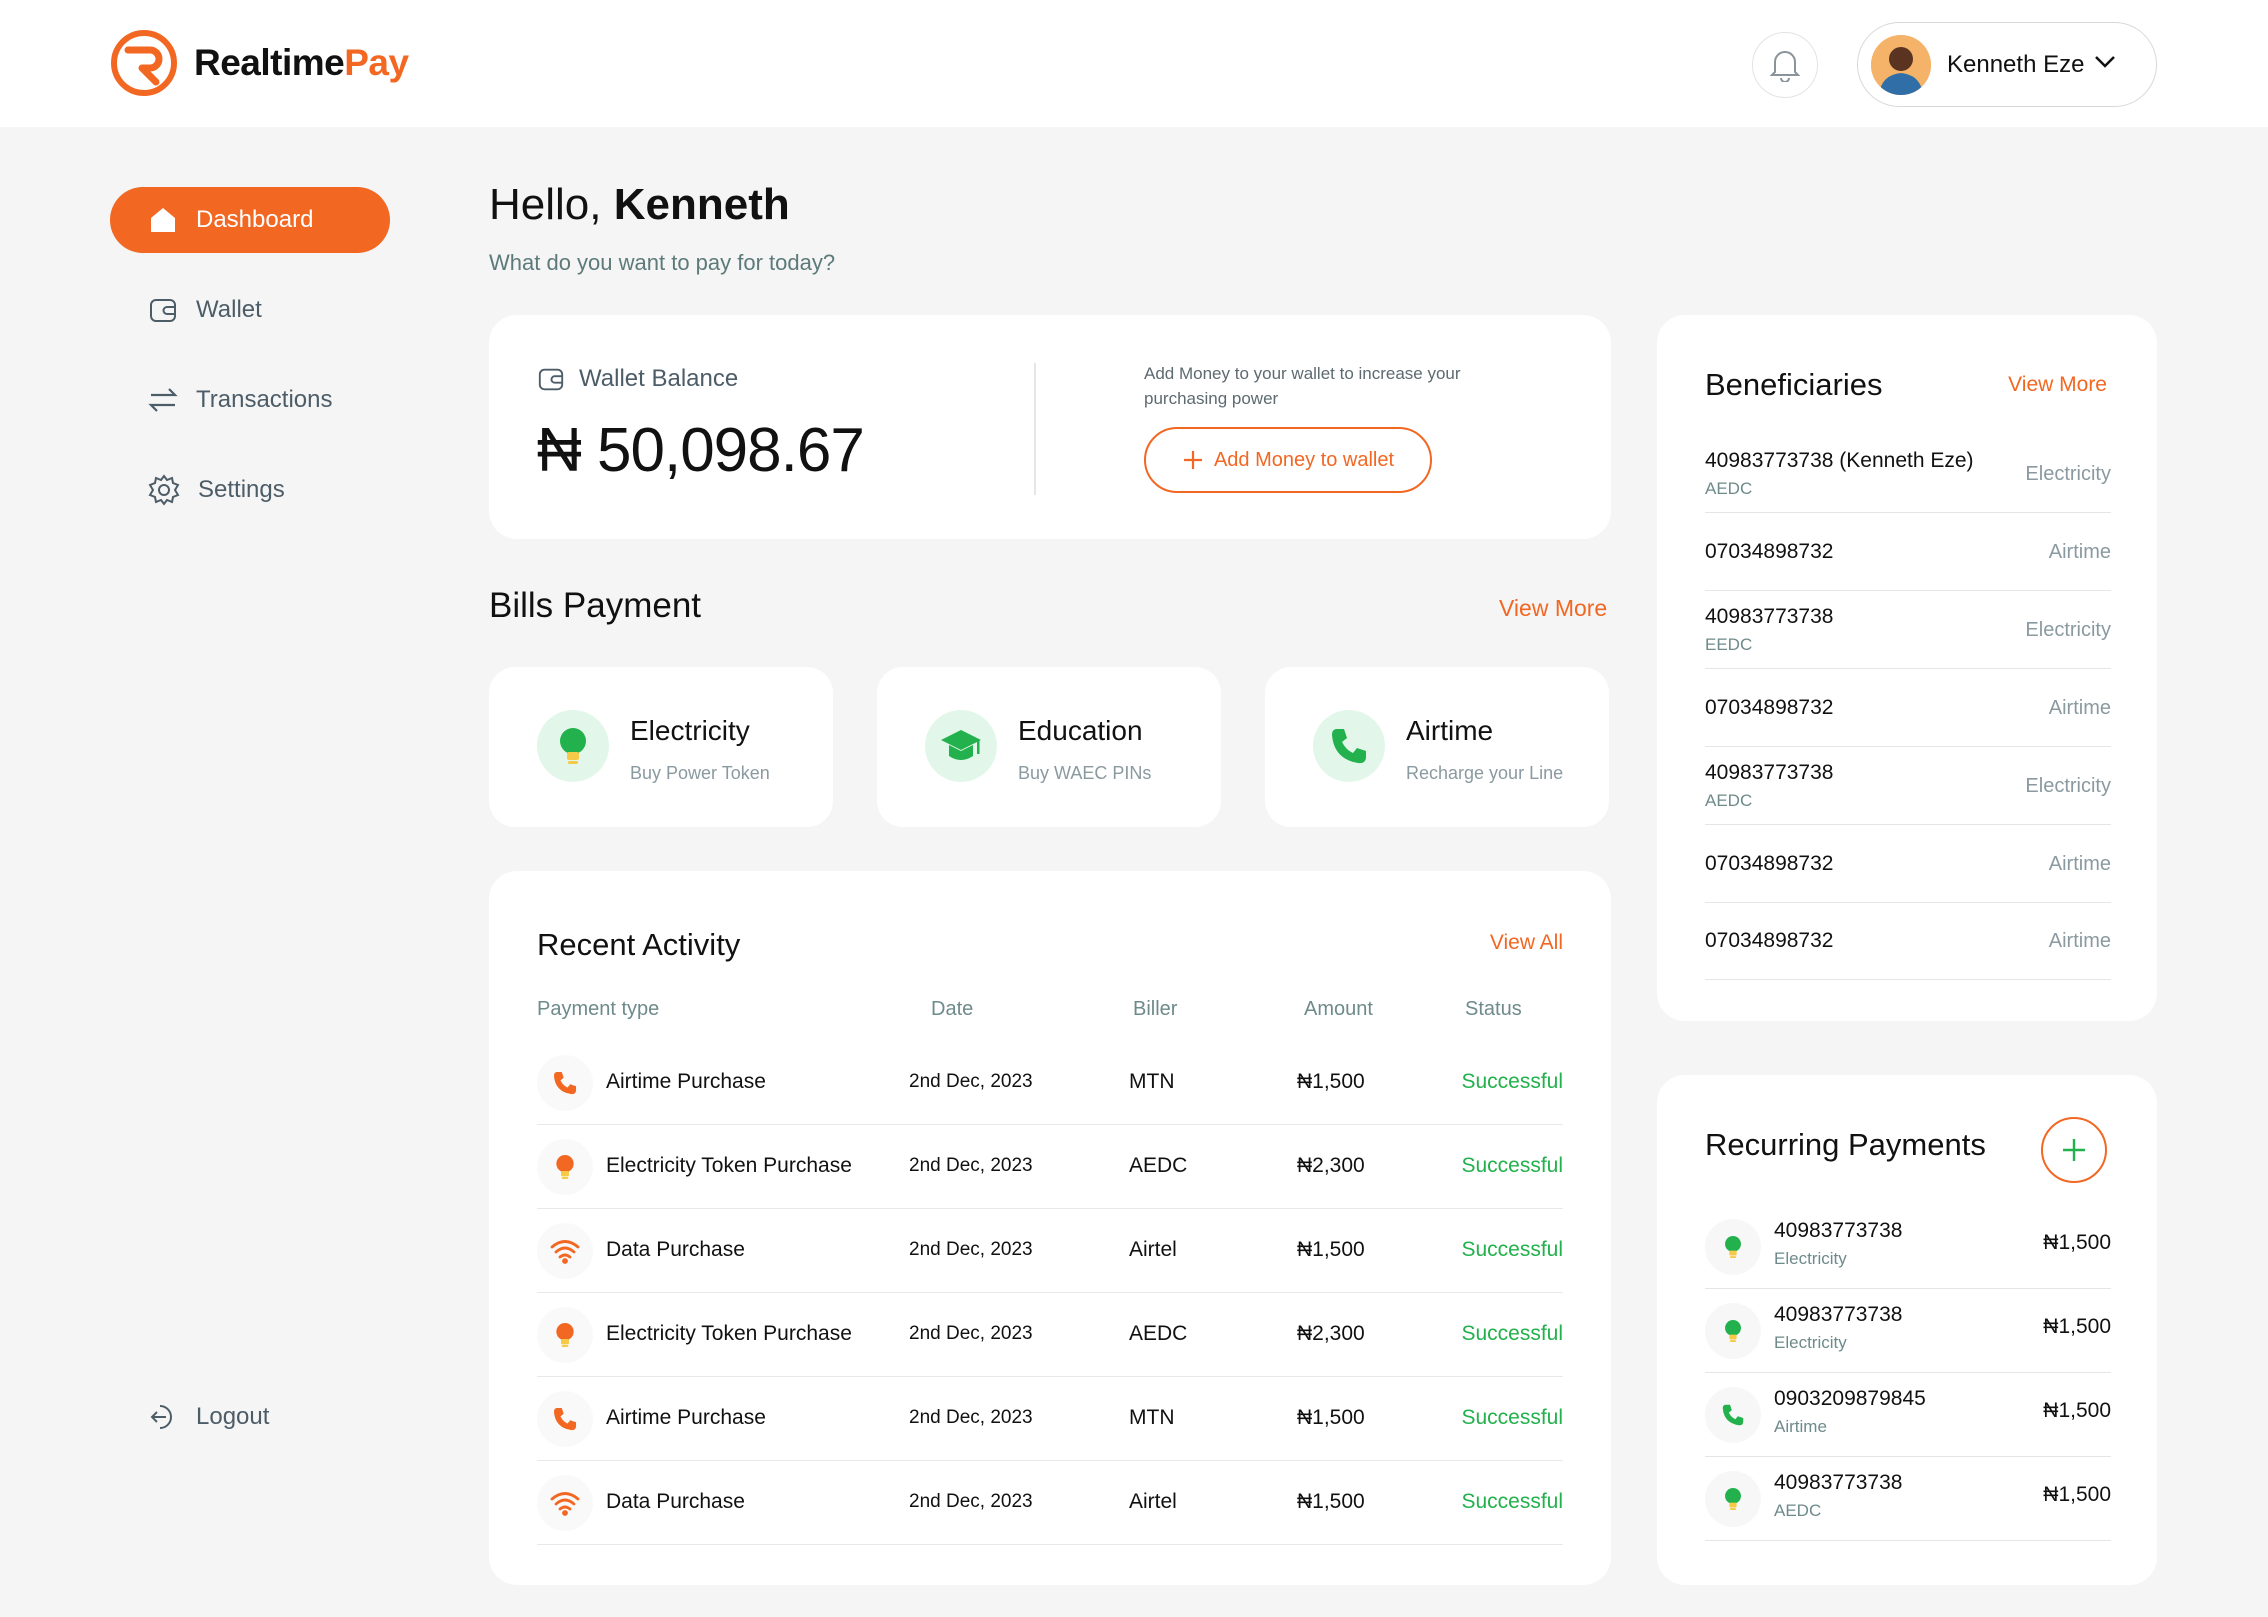 Image resolution: width=2268 pixels, height=1617 pixels. What do you see at coordinates (1338, 1009) in the screenshot?
I see `col-header-amount: Amount` at bounding box center [1338, 1009].